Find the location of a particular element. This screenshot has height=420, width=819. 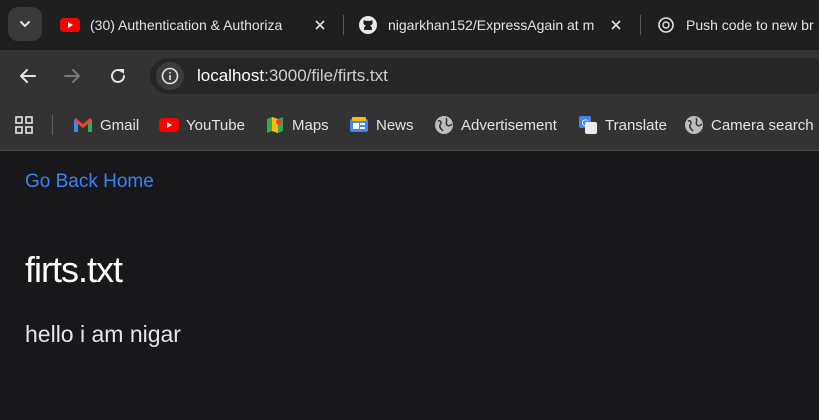

bookmark-label: Advertisement is located at coordinates (509, 125).